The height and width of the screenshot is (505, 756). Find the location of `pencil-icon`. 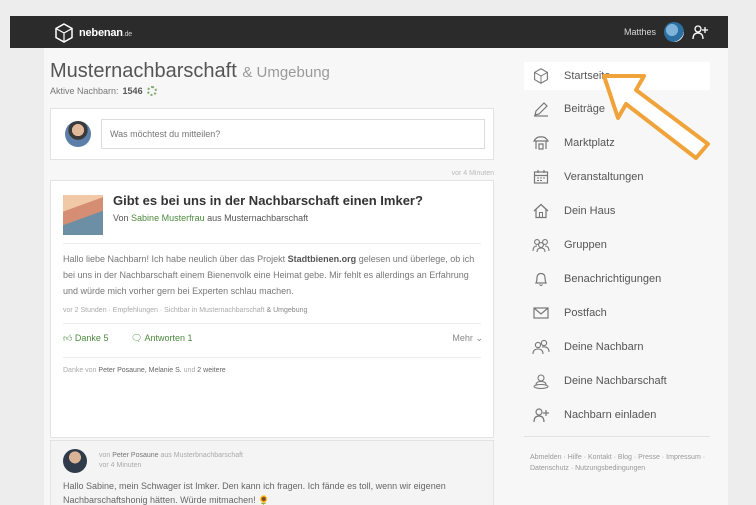

pencil-icon is located at coordinates (541, 109).